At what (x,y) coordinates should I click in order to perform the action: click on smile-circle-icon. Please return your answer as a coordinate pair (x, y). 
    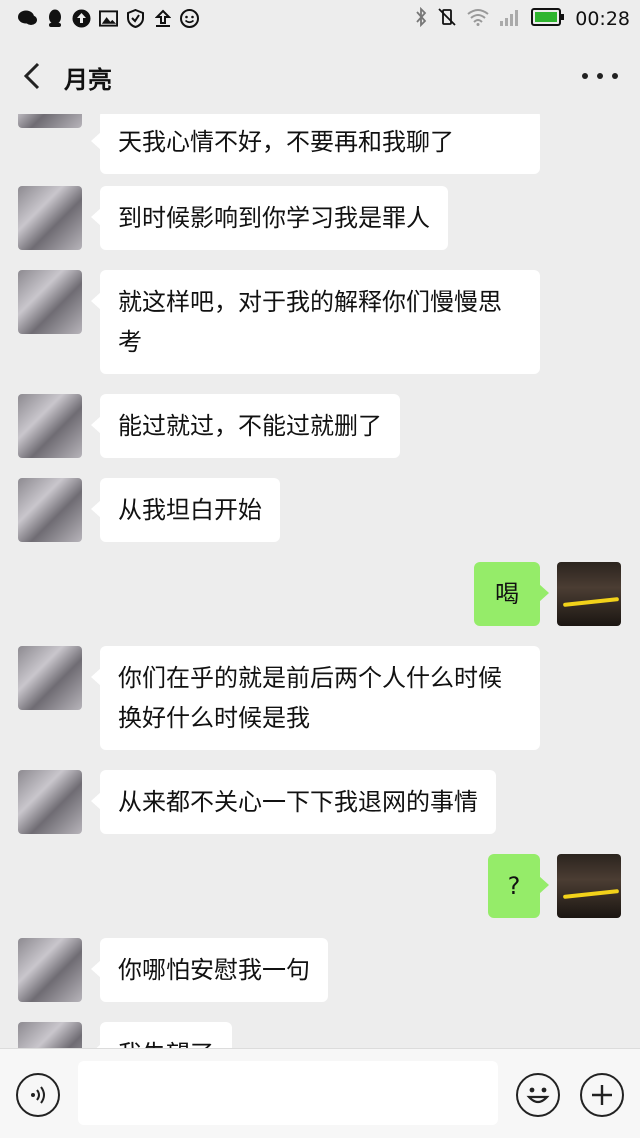
    Looking at the image, I should click on (189, 18).